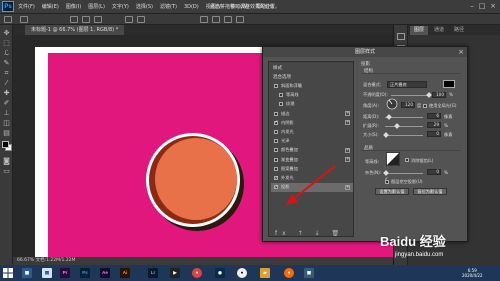  Describe the element at coordinates (312, 123) in the screenshot. I see `style-row: 内阴影 +` at that location.